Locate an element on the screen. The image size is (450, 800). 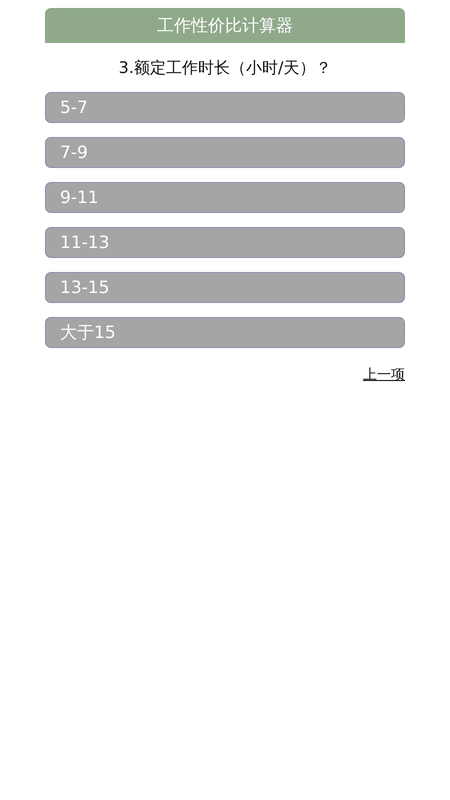
answer-option: 13-15 is located at coordinates (225, 287).